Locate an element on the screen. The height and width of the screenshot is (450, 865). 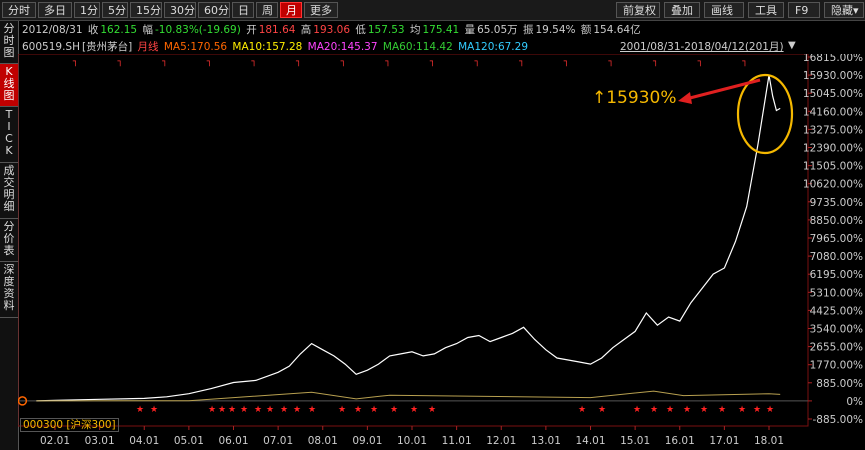
avg-value: 175.41 is located at coordinates (441, 30).